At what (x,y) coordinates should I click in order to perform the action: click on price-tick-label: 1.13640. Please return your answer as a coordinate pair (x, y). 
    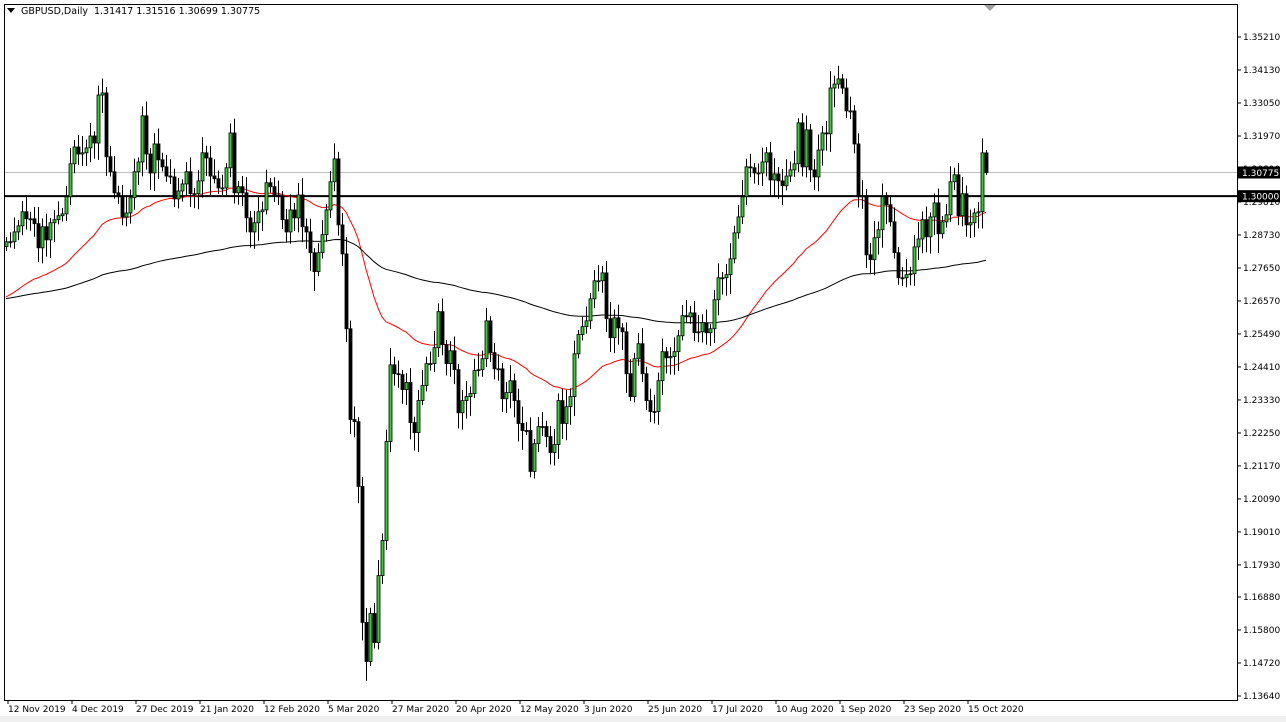
    Looking at the image, I should click on (1261, 697).